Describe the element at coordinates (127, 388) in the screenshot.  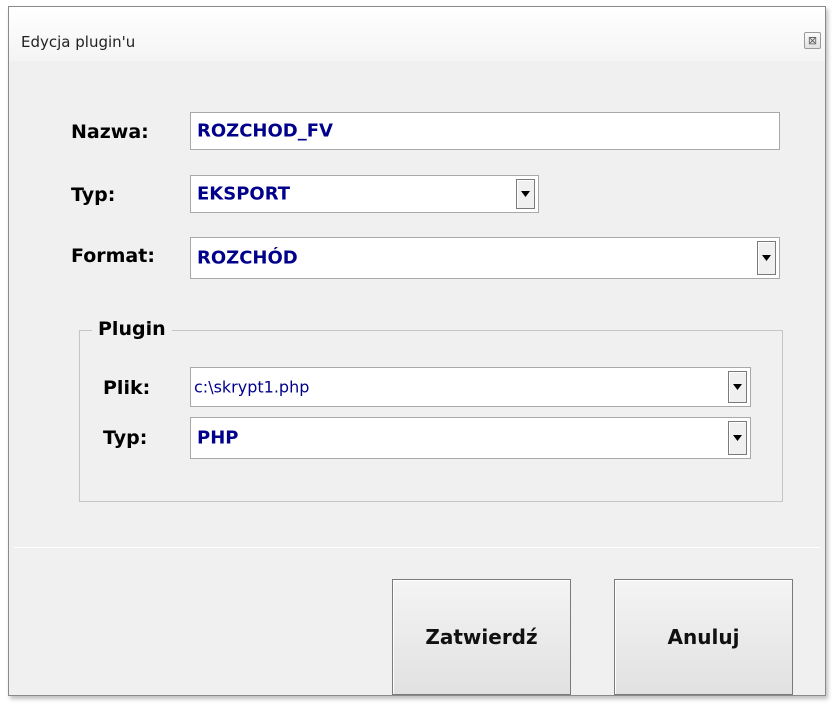
I see `plik-label: Plik:` at that location.